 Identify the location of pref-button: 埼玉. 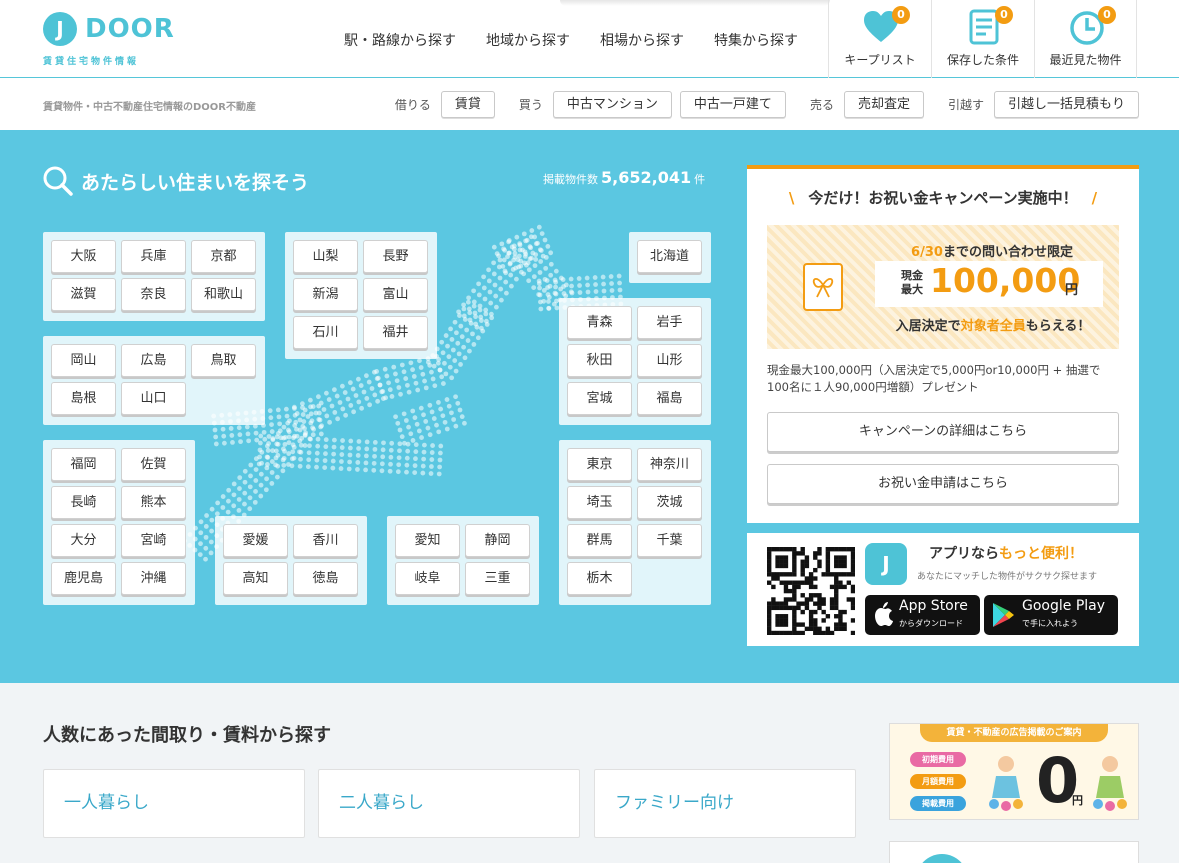
(599, 502).